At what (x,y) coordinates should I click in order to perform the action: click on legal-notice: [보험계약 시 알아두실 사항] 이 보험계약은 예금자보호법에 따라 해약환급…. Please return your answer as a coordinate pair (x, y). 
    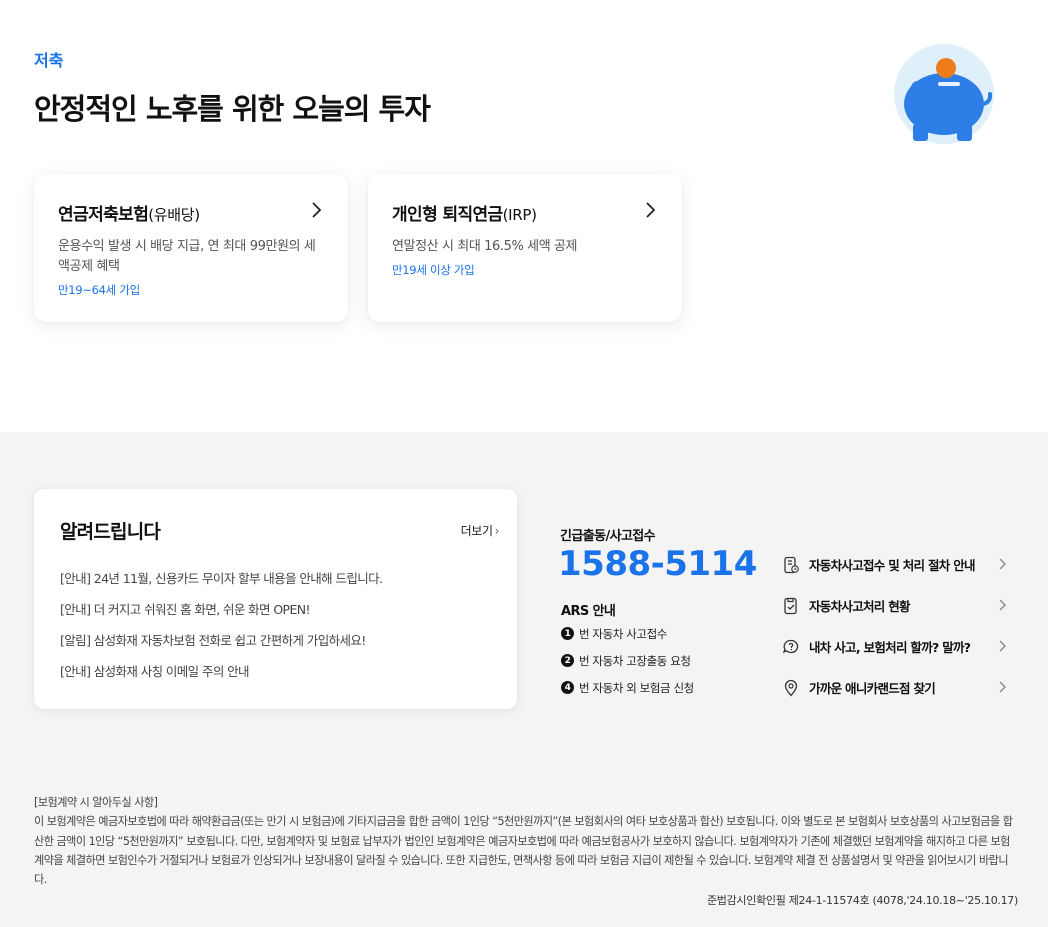
    Looking at the image, I should click on (526, 841).